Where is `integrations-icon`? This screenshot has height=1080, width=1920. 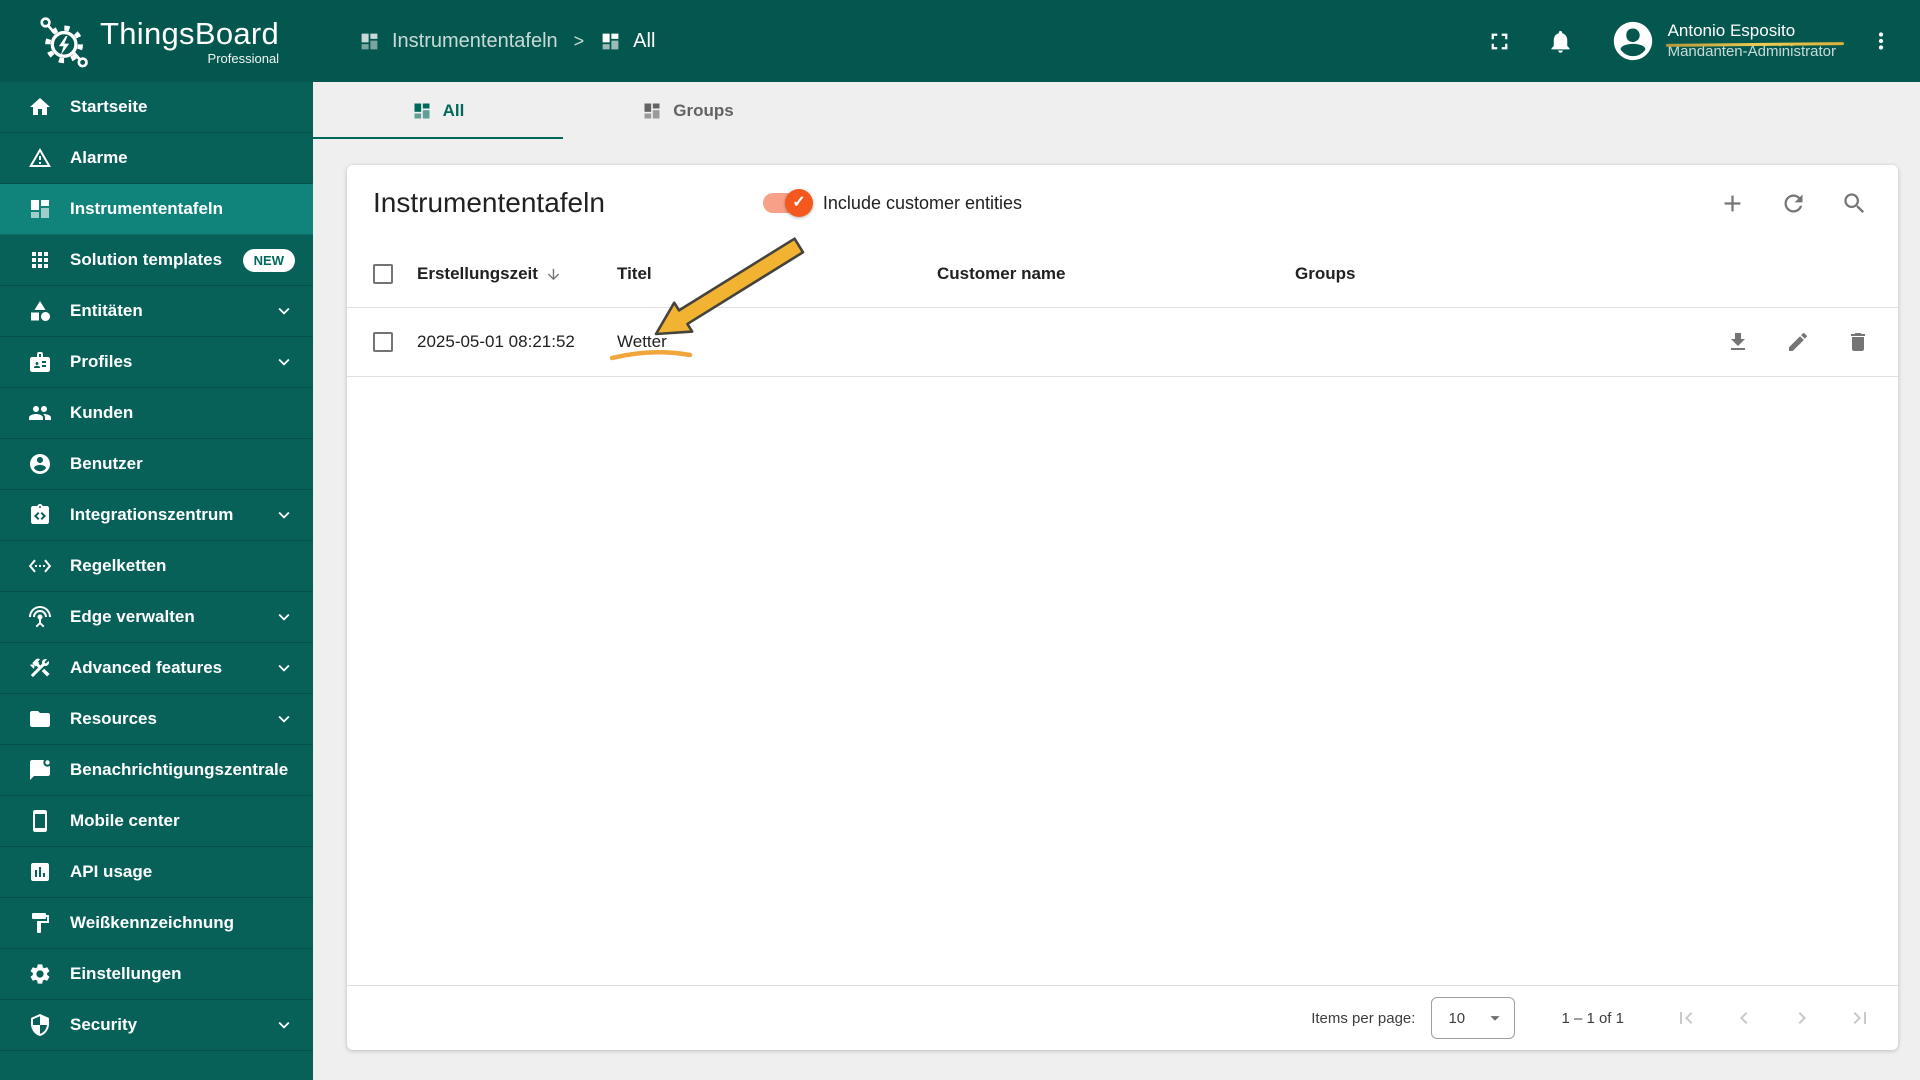
integrations-icon is located at coordinates (40, 514).